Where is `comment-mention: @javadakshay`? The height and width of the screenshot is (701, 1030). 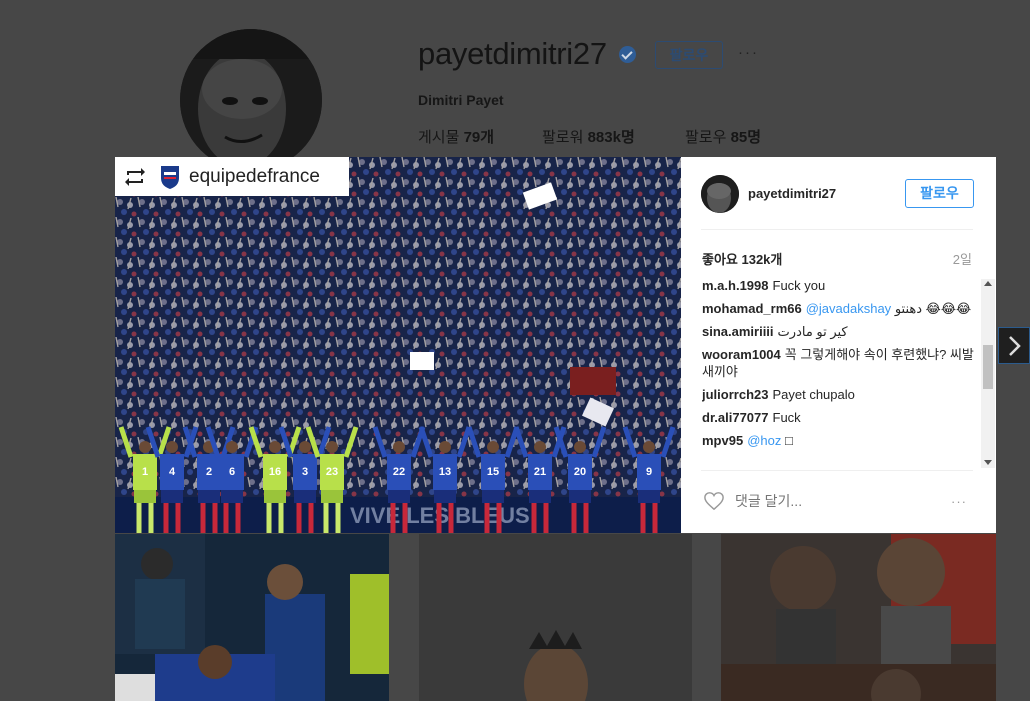 comment-mention: @javadakshay is located at coordinates (848, 308).